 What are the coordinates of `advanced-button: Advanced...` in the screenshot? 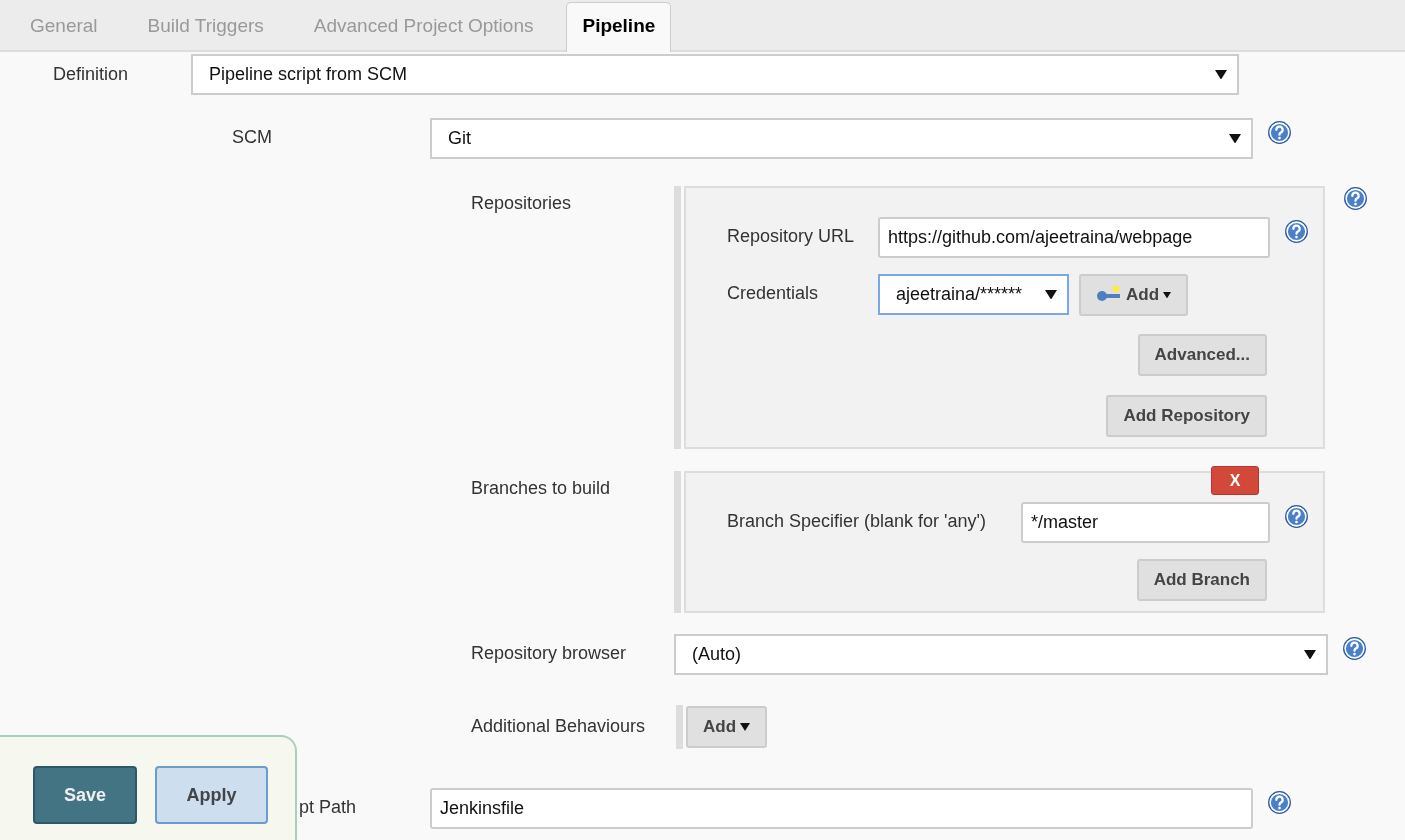 It's located at (1202, 355).